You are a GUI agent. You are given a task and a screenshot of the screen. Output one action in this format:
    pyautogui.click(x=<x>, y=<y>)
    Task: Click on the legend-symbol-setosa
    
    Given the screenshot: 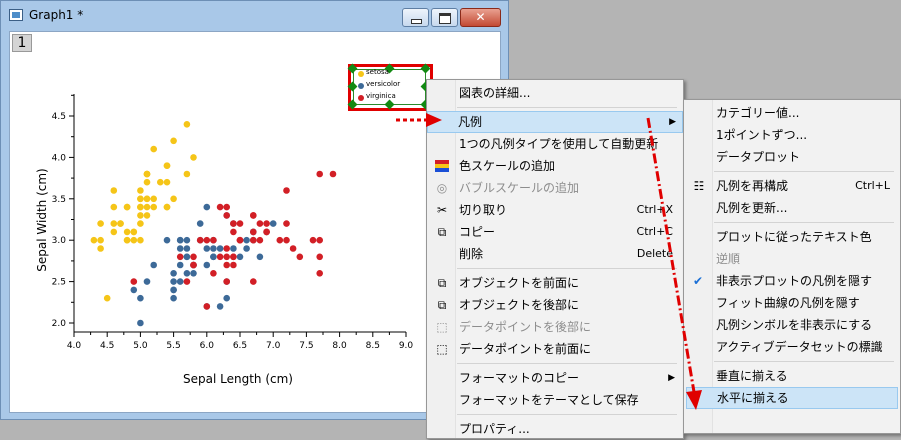 What is the action you would take?
    pyautogui.click(x=361, y=74)
    